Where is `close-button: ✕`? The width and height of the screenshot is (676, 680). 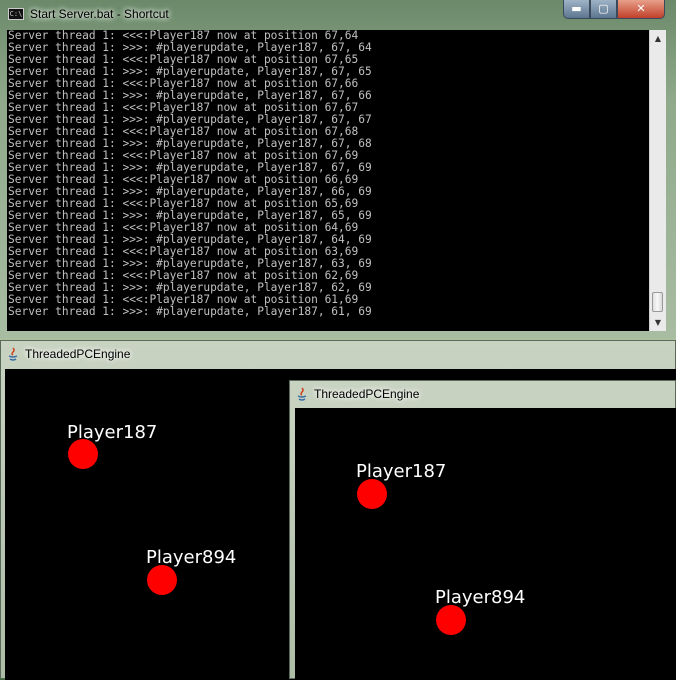
close-button: ✕ is located at coordinates (641, 9).